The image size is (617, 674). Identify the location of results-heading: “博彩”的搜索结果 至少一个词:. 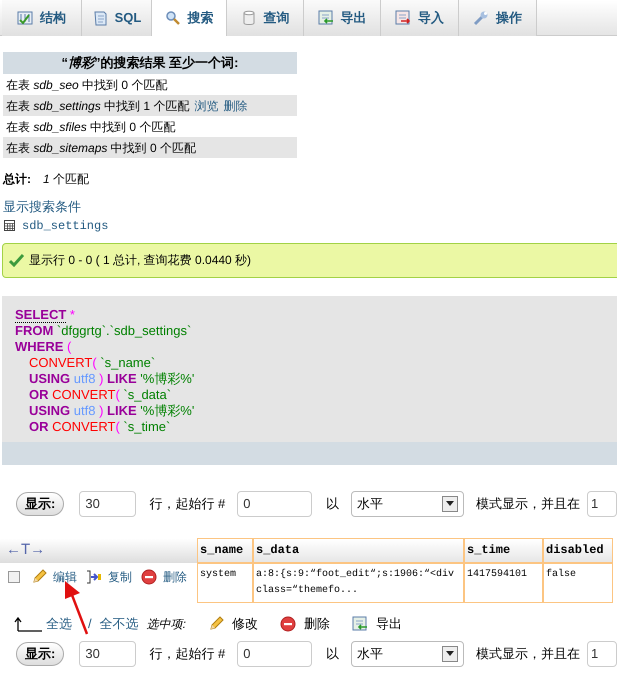
(150, 63).